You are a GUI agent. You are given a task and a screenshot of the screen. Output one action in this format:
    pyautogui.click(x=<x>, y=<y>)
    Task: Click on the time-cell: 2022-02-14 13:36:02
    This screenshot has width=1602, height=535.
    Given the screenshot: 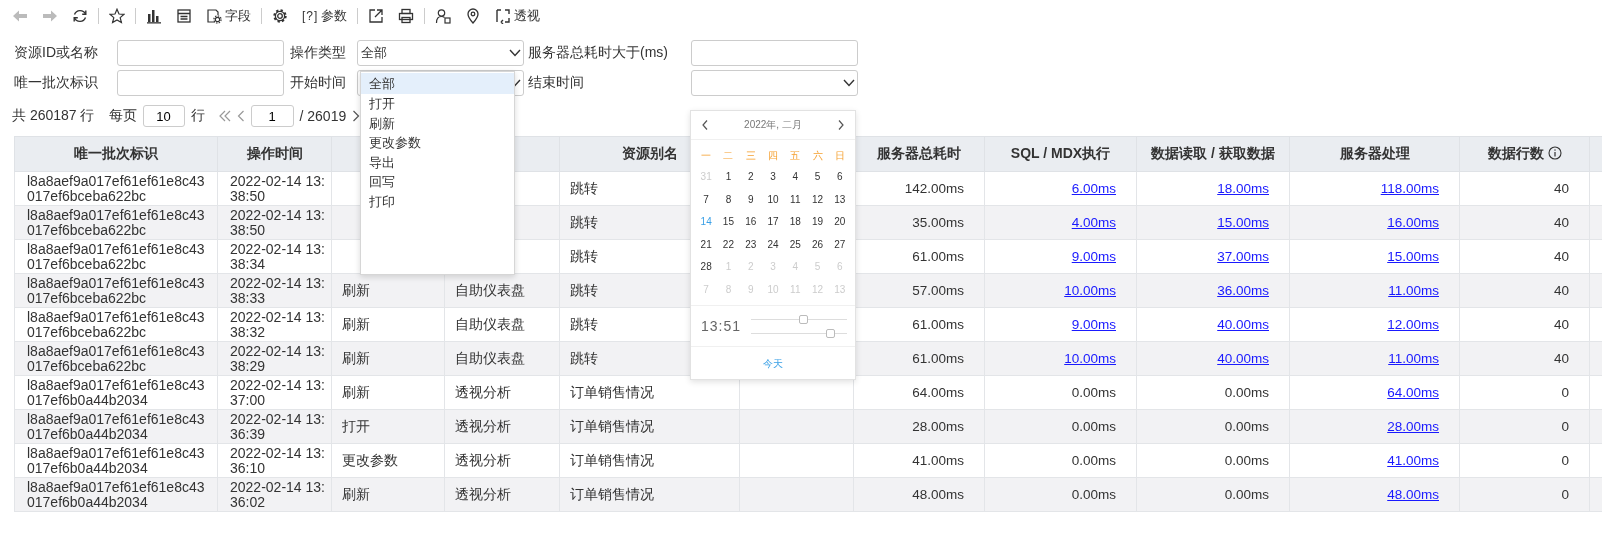 What is the action you would take?
    pyautogui.click(x=277, y=494)
    